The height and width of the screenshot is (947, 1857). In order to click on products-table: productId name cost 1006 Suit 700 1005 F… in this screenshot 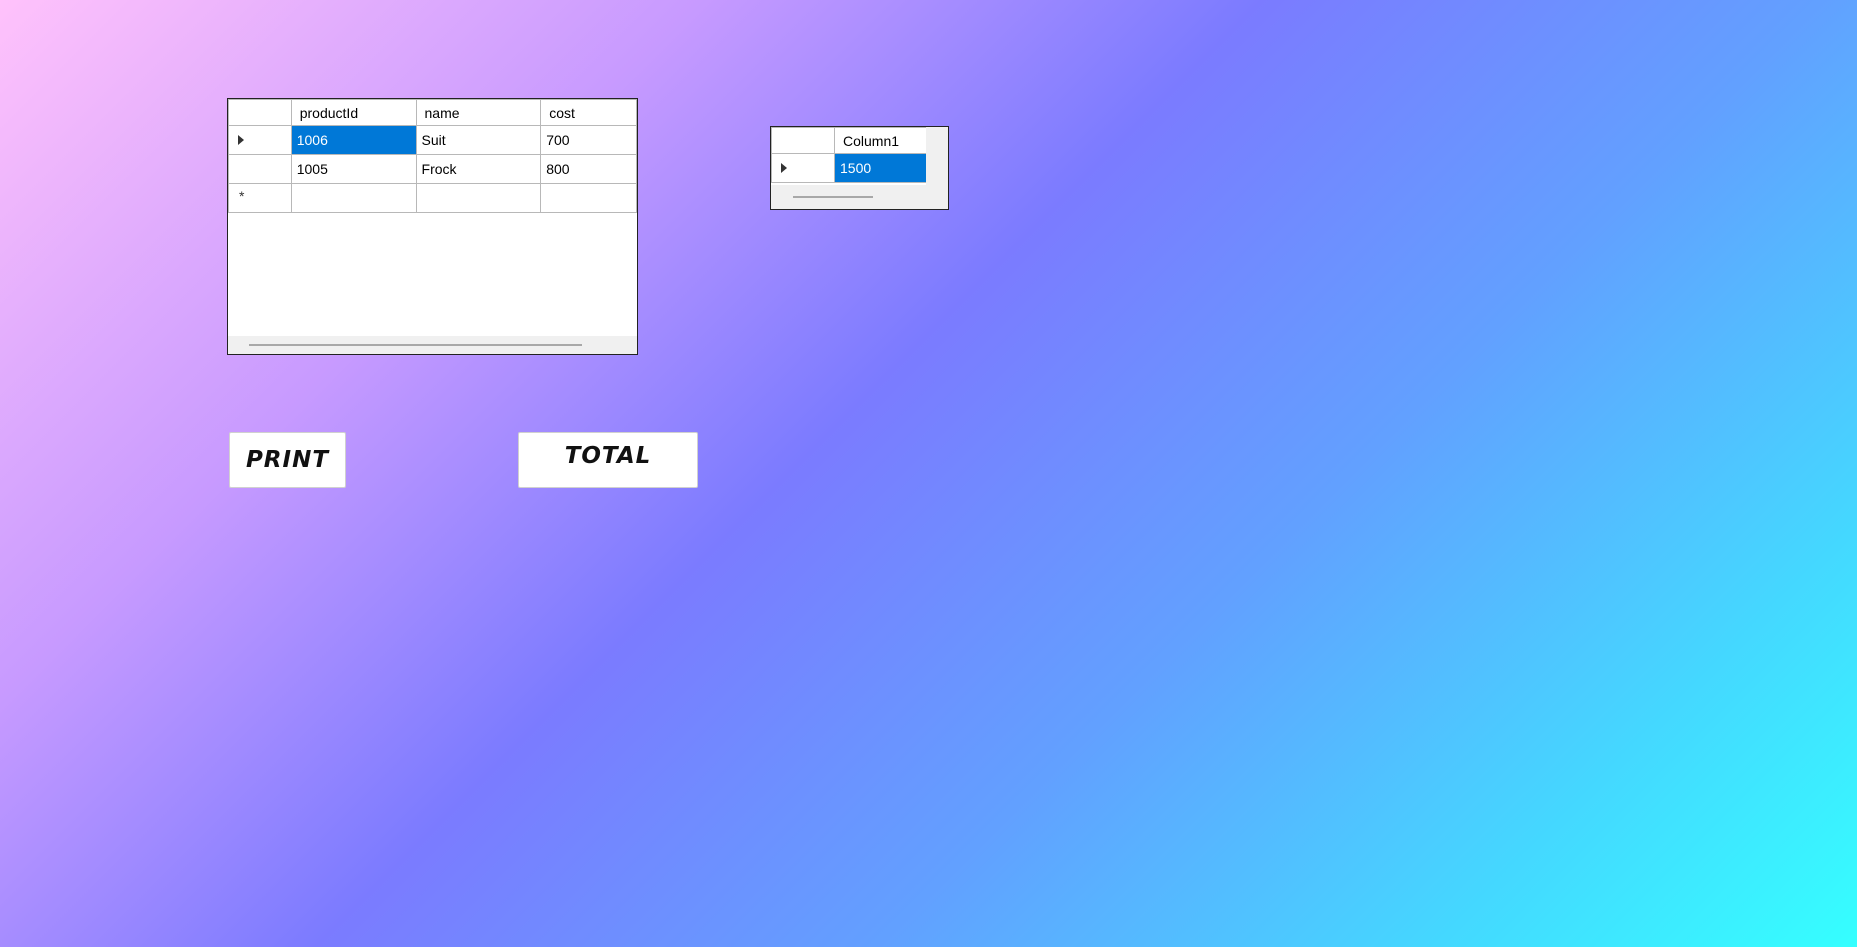, I will do `click(432, 156)`.